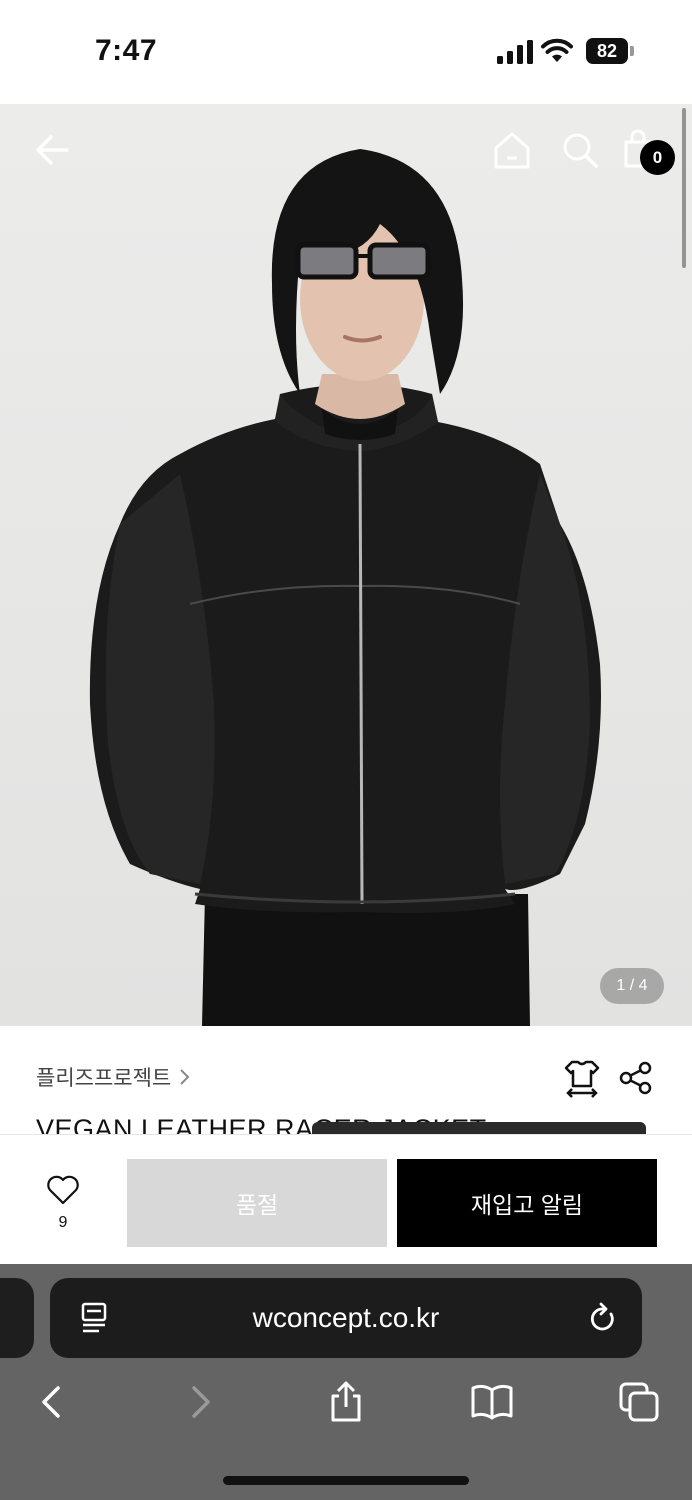 This screenshot has width=692, height=1500. What do you see at coordinates (346, 1081) in the screenshot?
I see `product-info: 플리즈프로젝트 VEGAN LEATHER RACER JACKET` at bounding box center [346, 1081].